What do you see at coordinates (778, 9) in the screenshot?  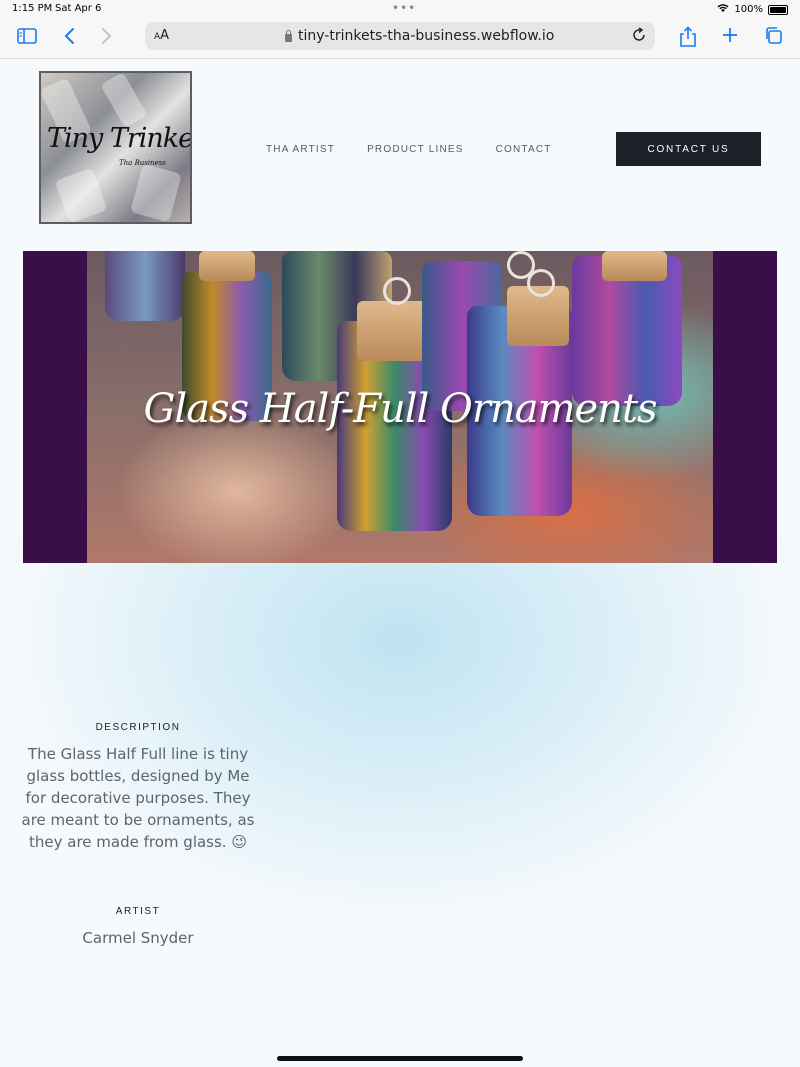 I see `battery-icon` at bounding box center [778, 9].